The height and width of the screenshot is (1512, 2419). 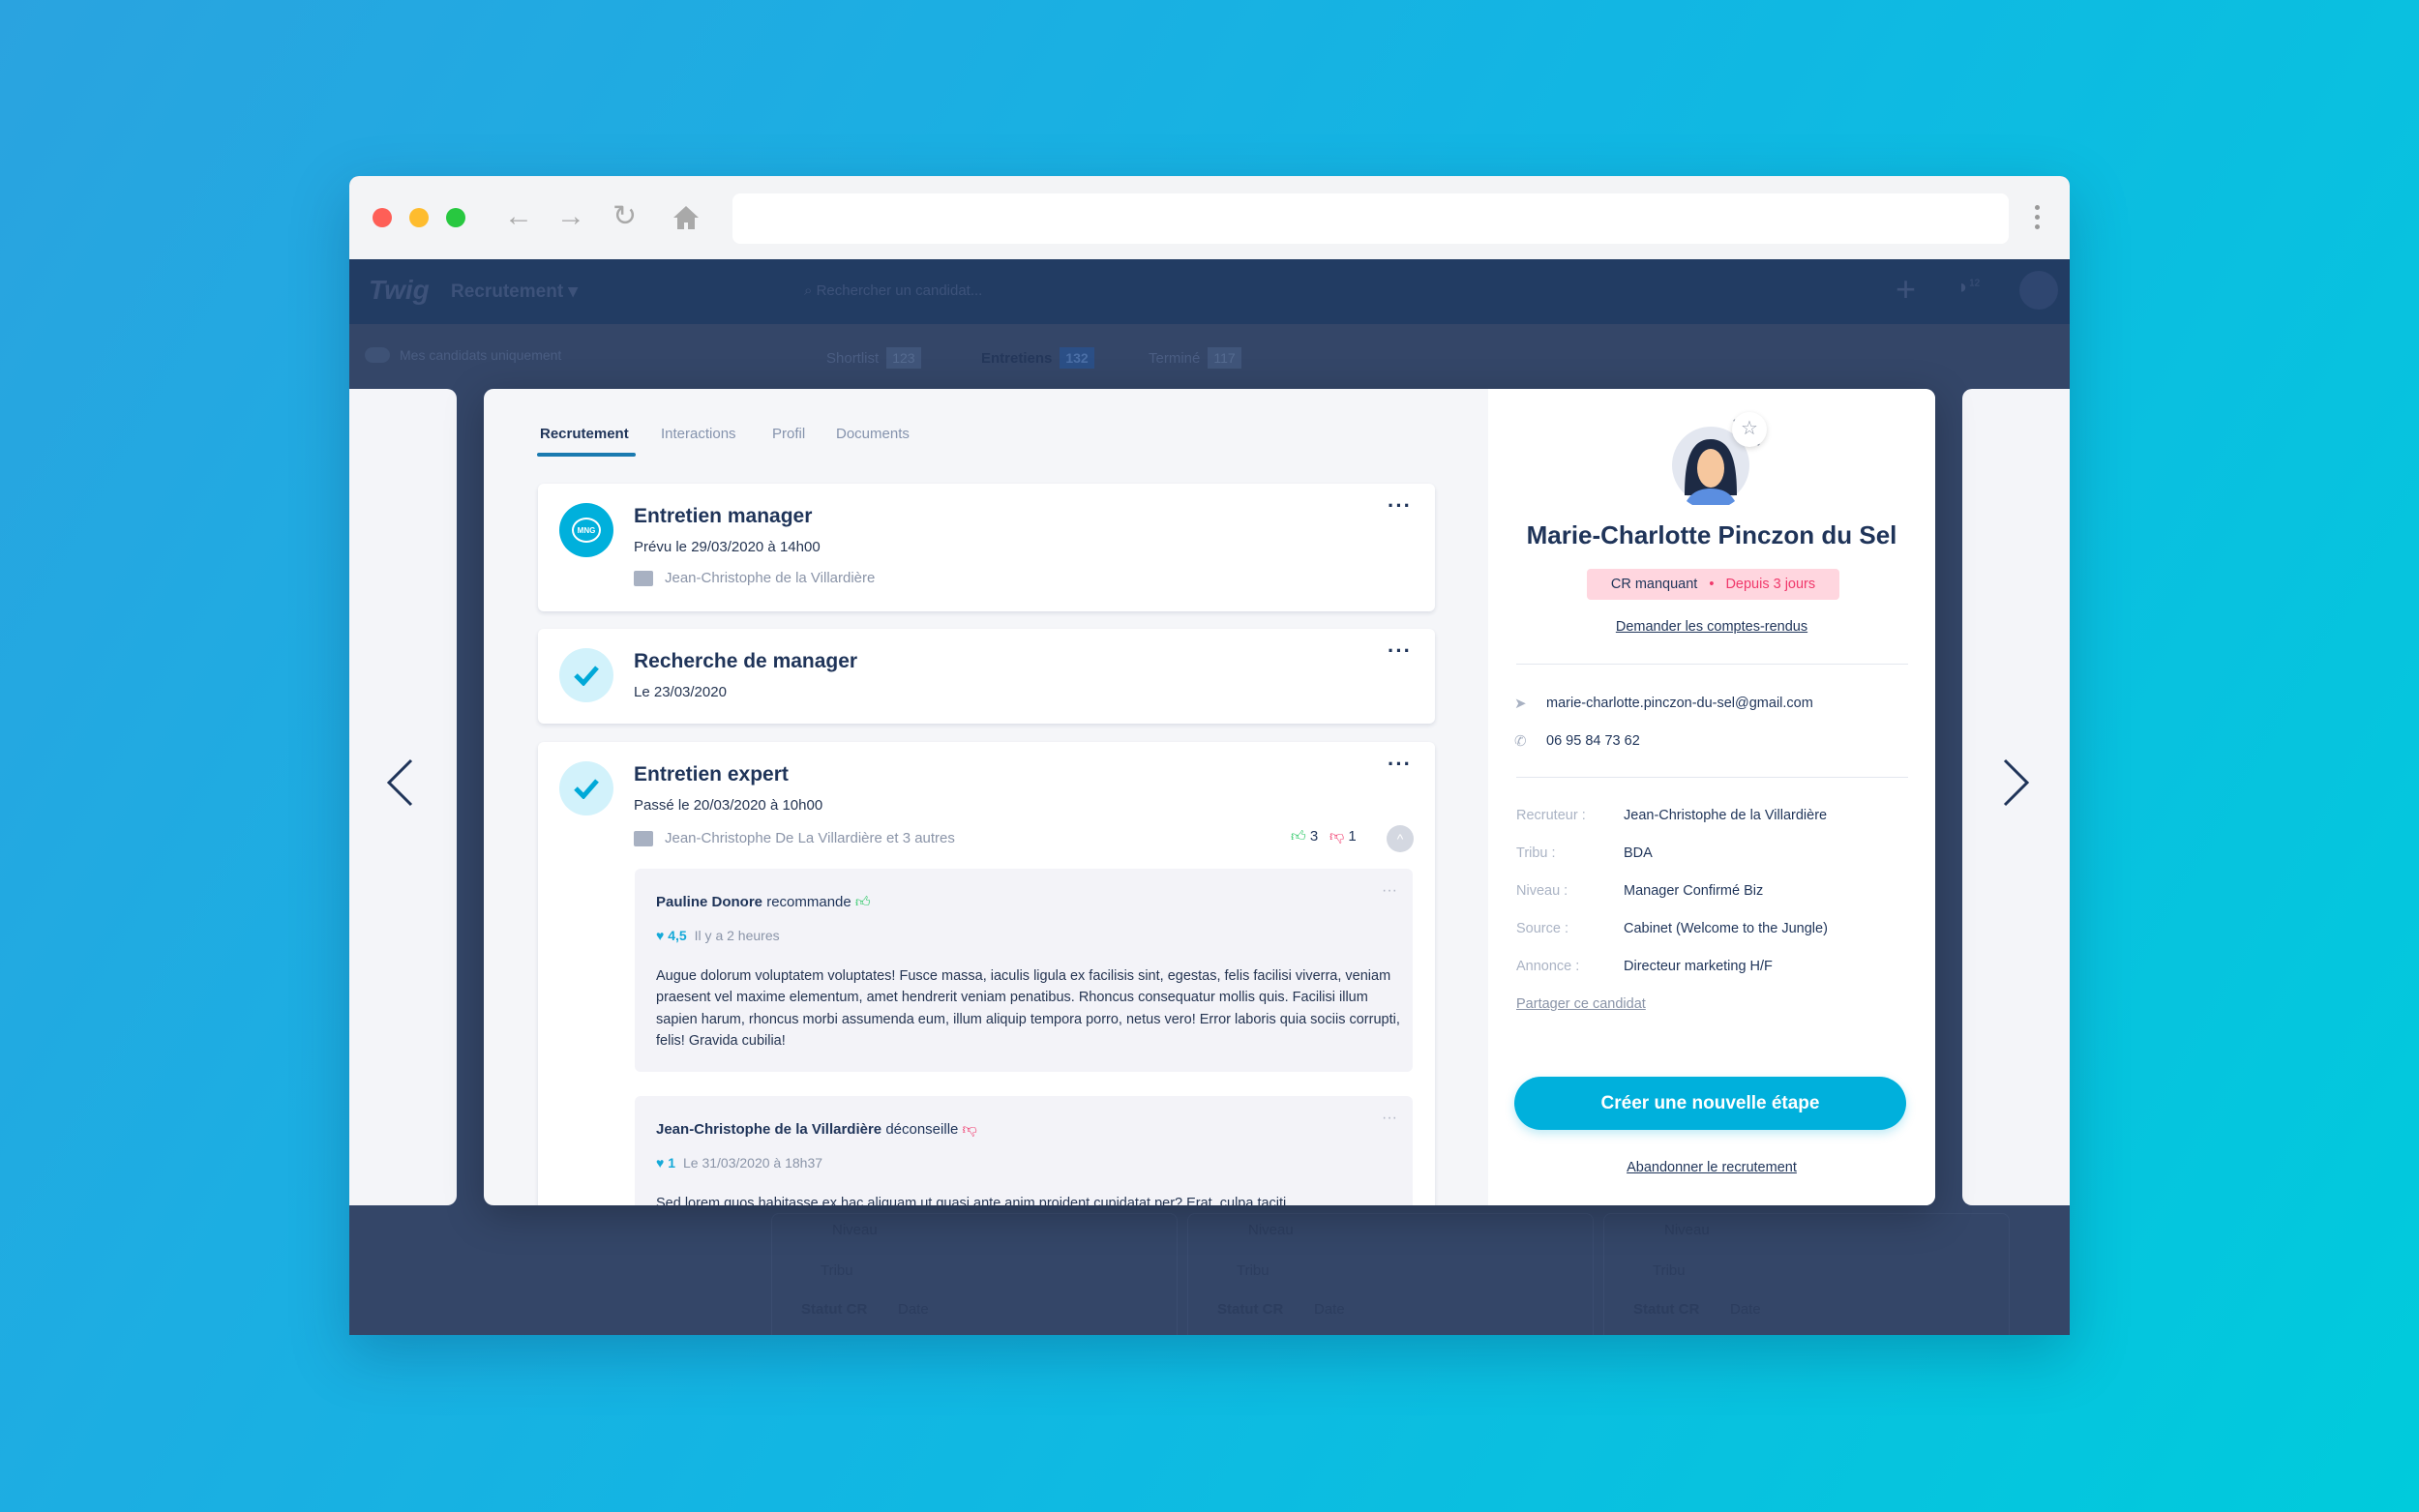 What do you see at coordinates (987, 676) in the screenshot?
I see `step-card: Recherche de manager Le 23/03/2020 ···` at bounding box center [987, 676].